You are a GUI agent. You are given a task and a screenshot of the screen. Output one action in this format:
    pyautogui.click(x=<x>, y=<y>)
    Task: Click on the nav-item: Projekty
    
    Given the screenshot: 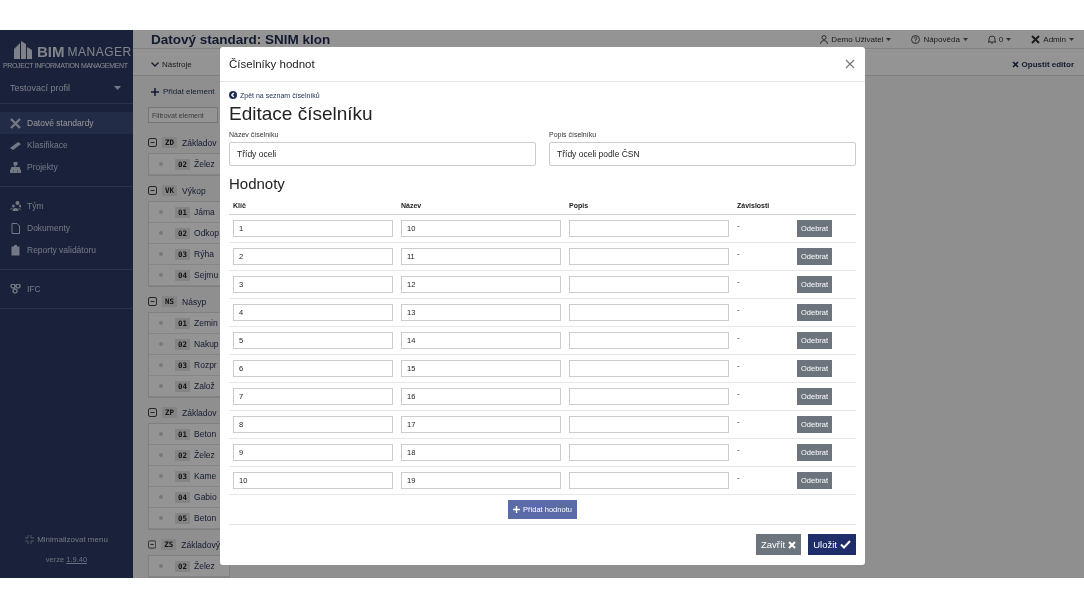 What is the action you would take?
    pyautogui.click(x=66, y=167)
    